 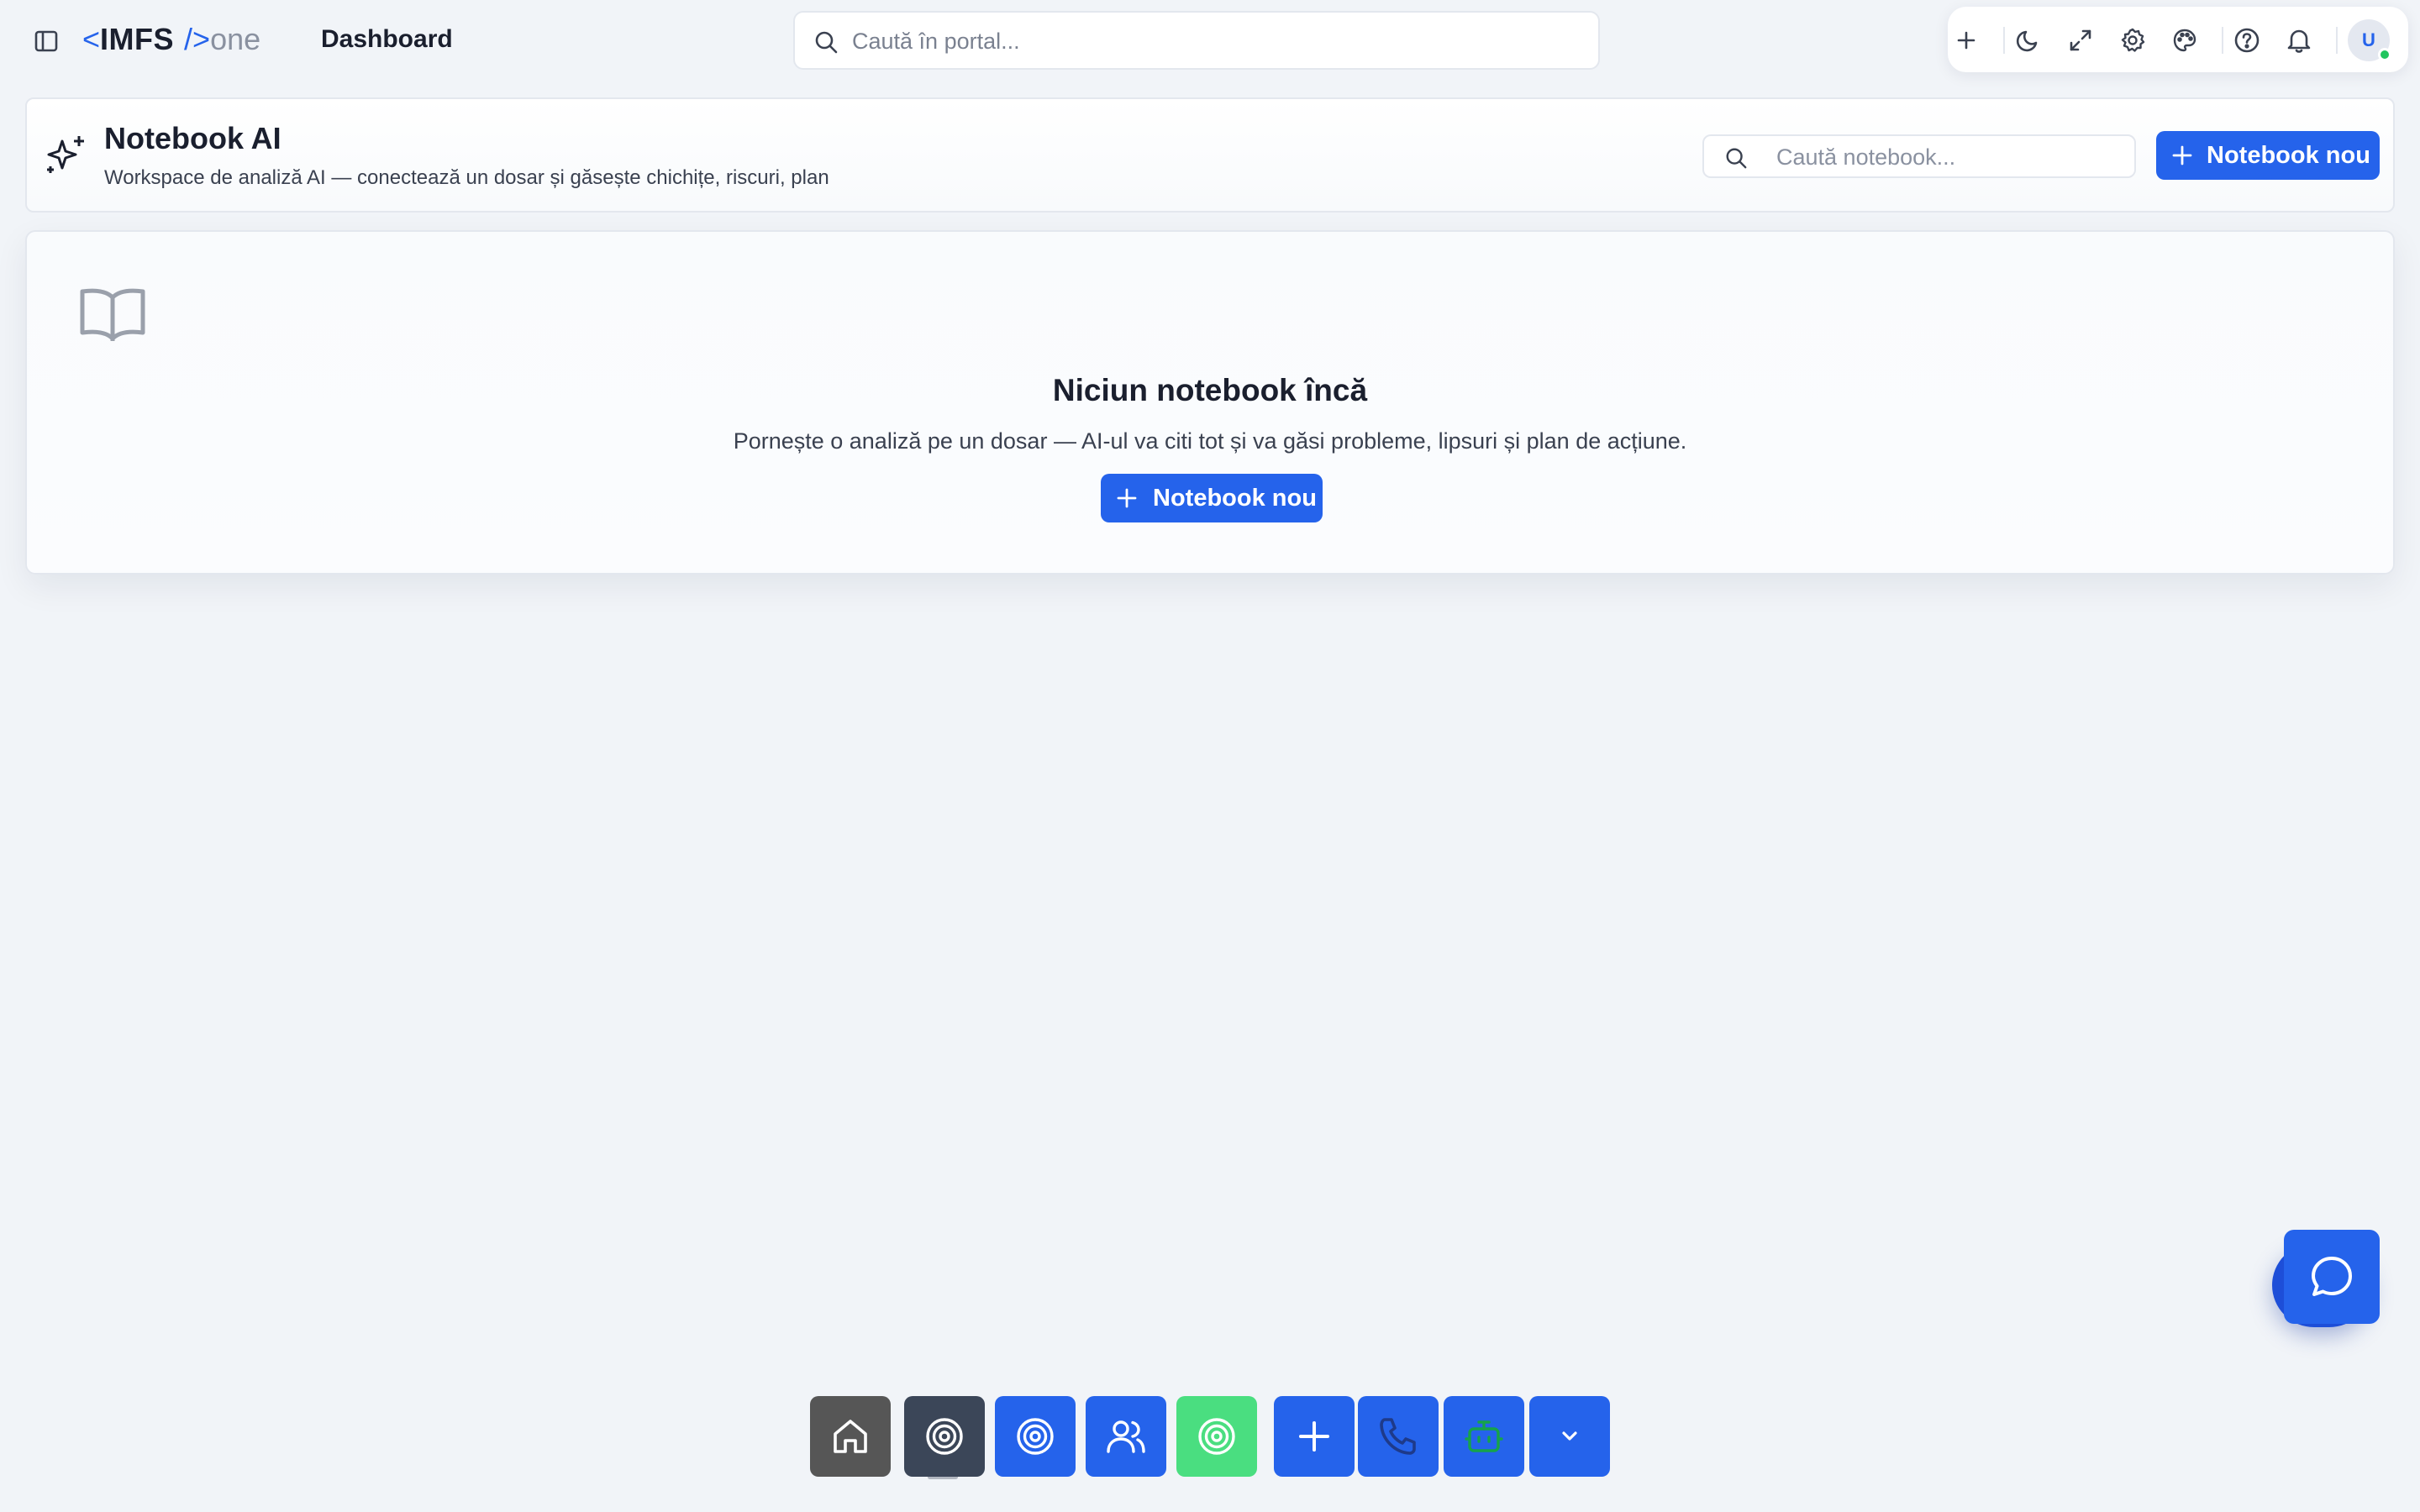 I want to click on home-icon, so click(x=850, y=1436).